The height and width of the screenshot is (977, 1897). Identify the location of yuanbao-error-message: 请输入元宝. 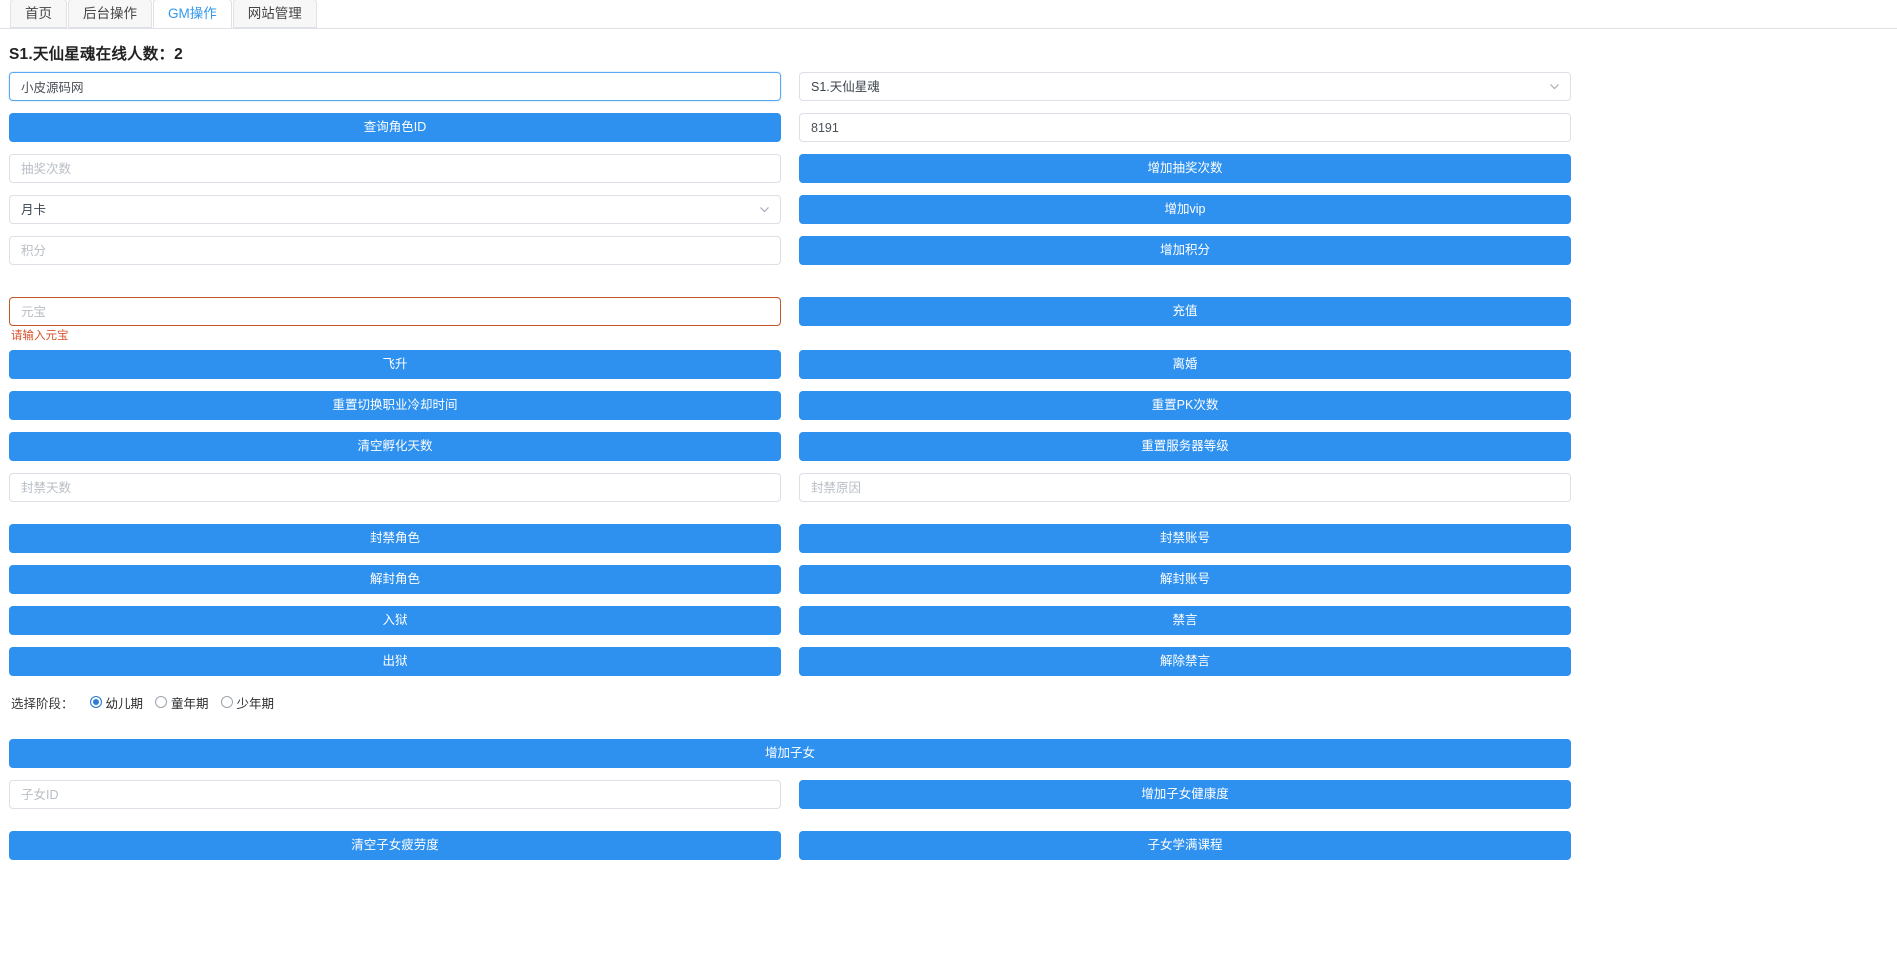
(40, 336).